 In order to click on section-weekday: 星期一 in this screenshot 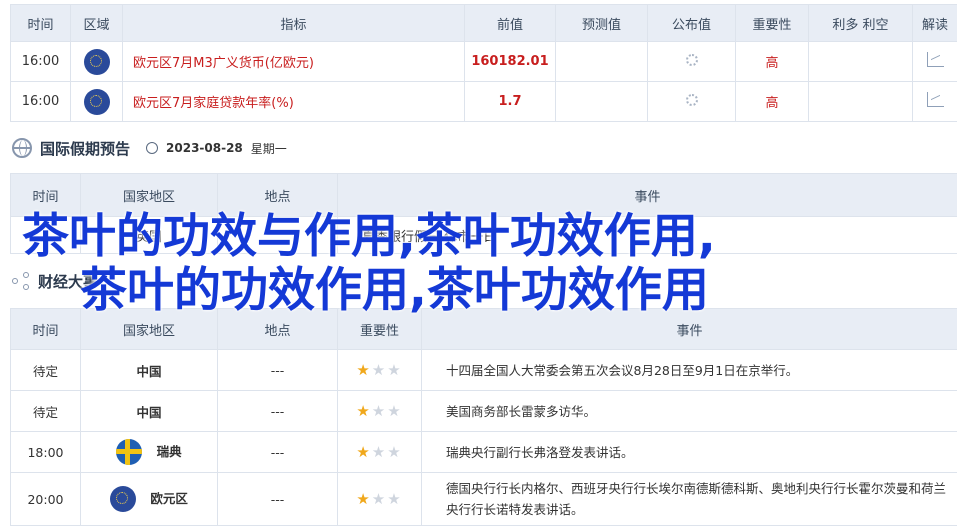, I will do `click(268, 148)`.